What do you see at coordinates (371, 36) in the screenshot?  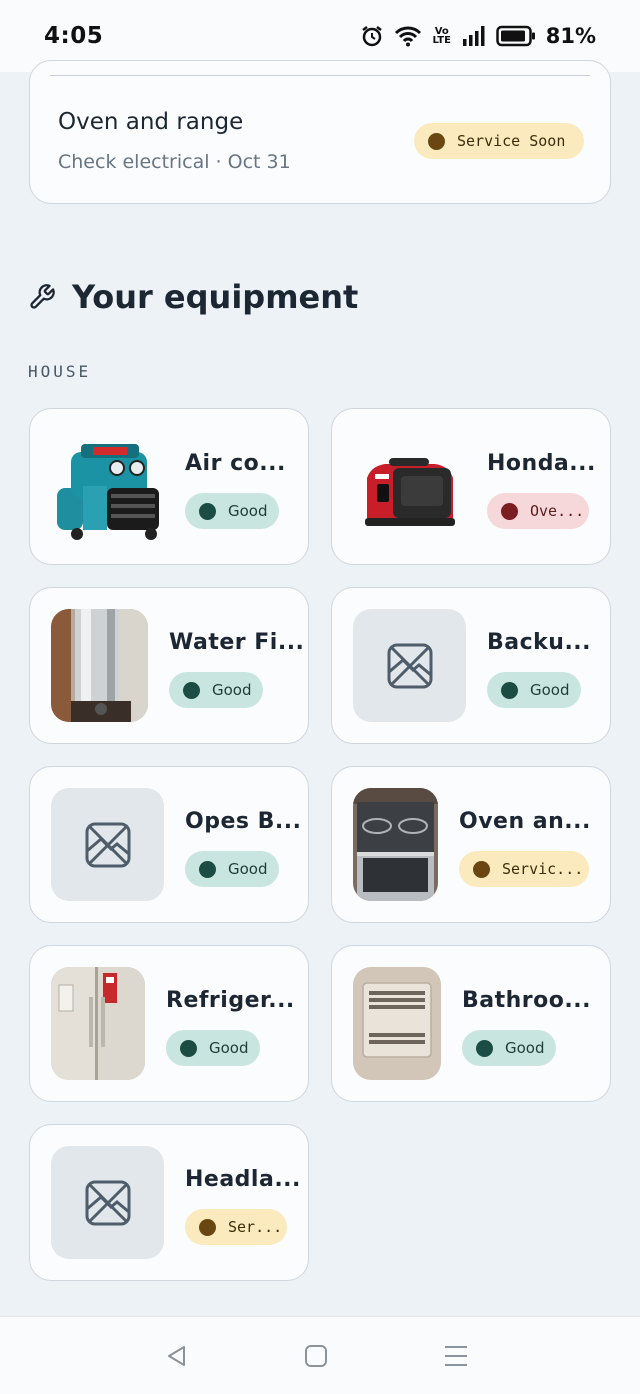 I see `alarm-icon` at bounding box center [371, 36].